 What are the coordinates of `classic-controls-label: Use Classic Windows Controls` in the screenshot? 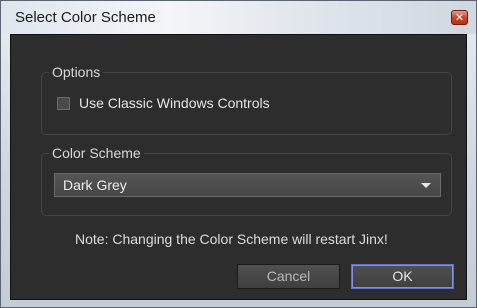 It's located at (174, 103).